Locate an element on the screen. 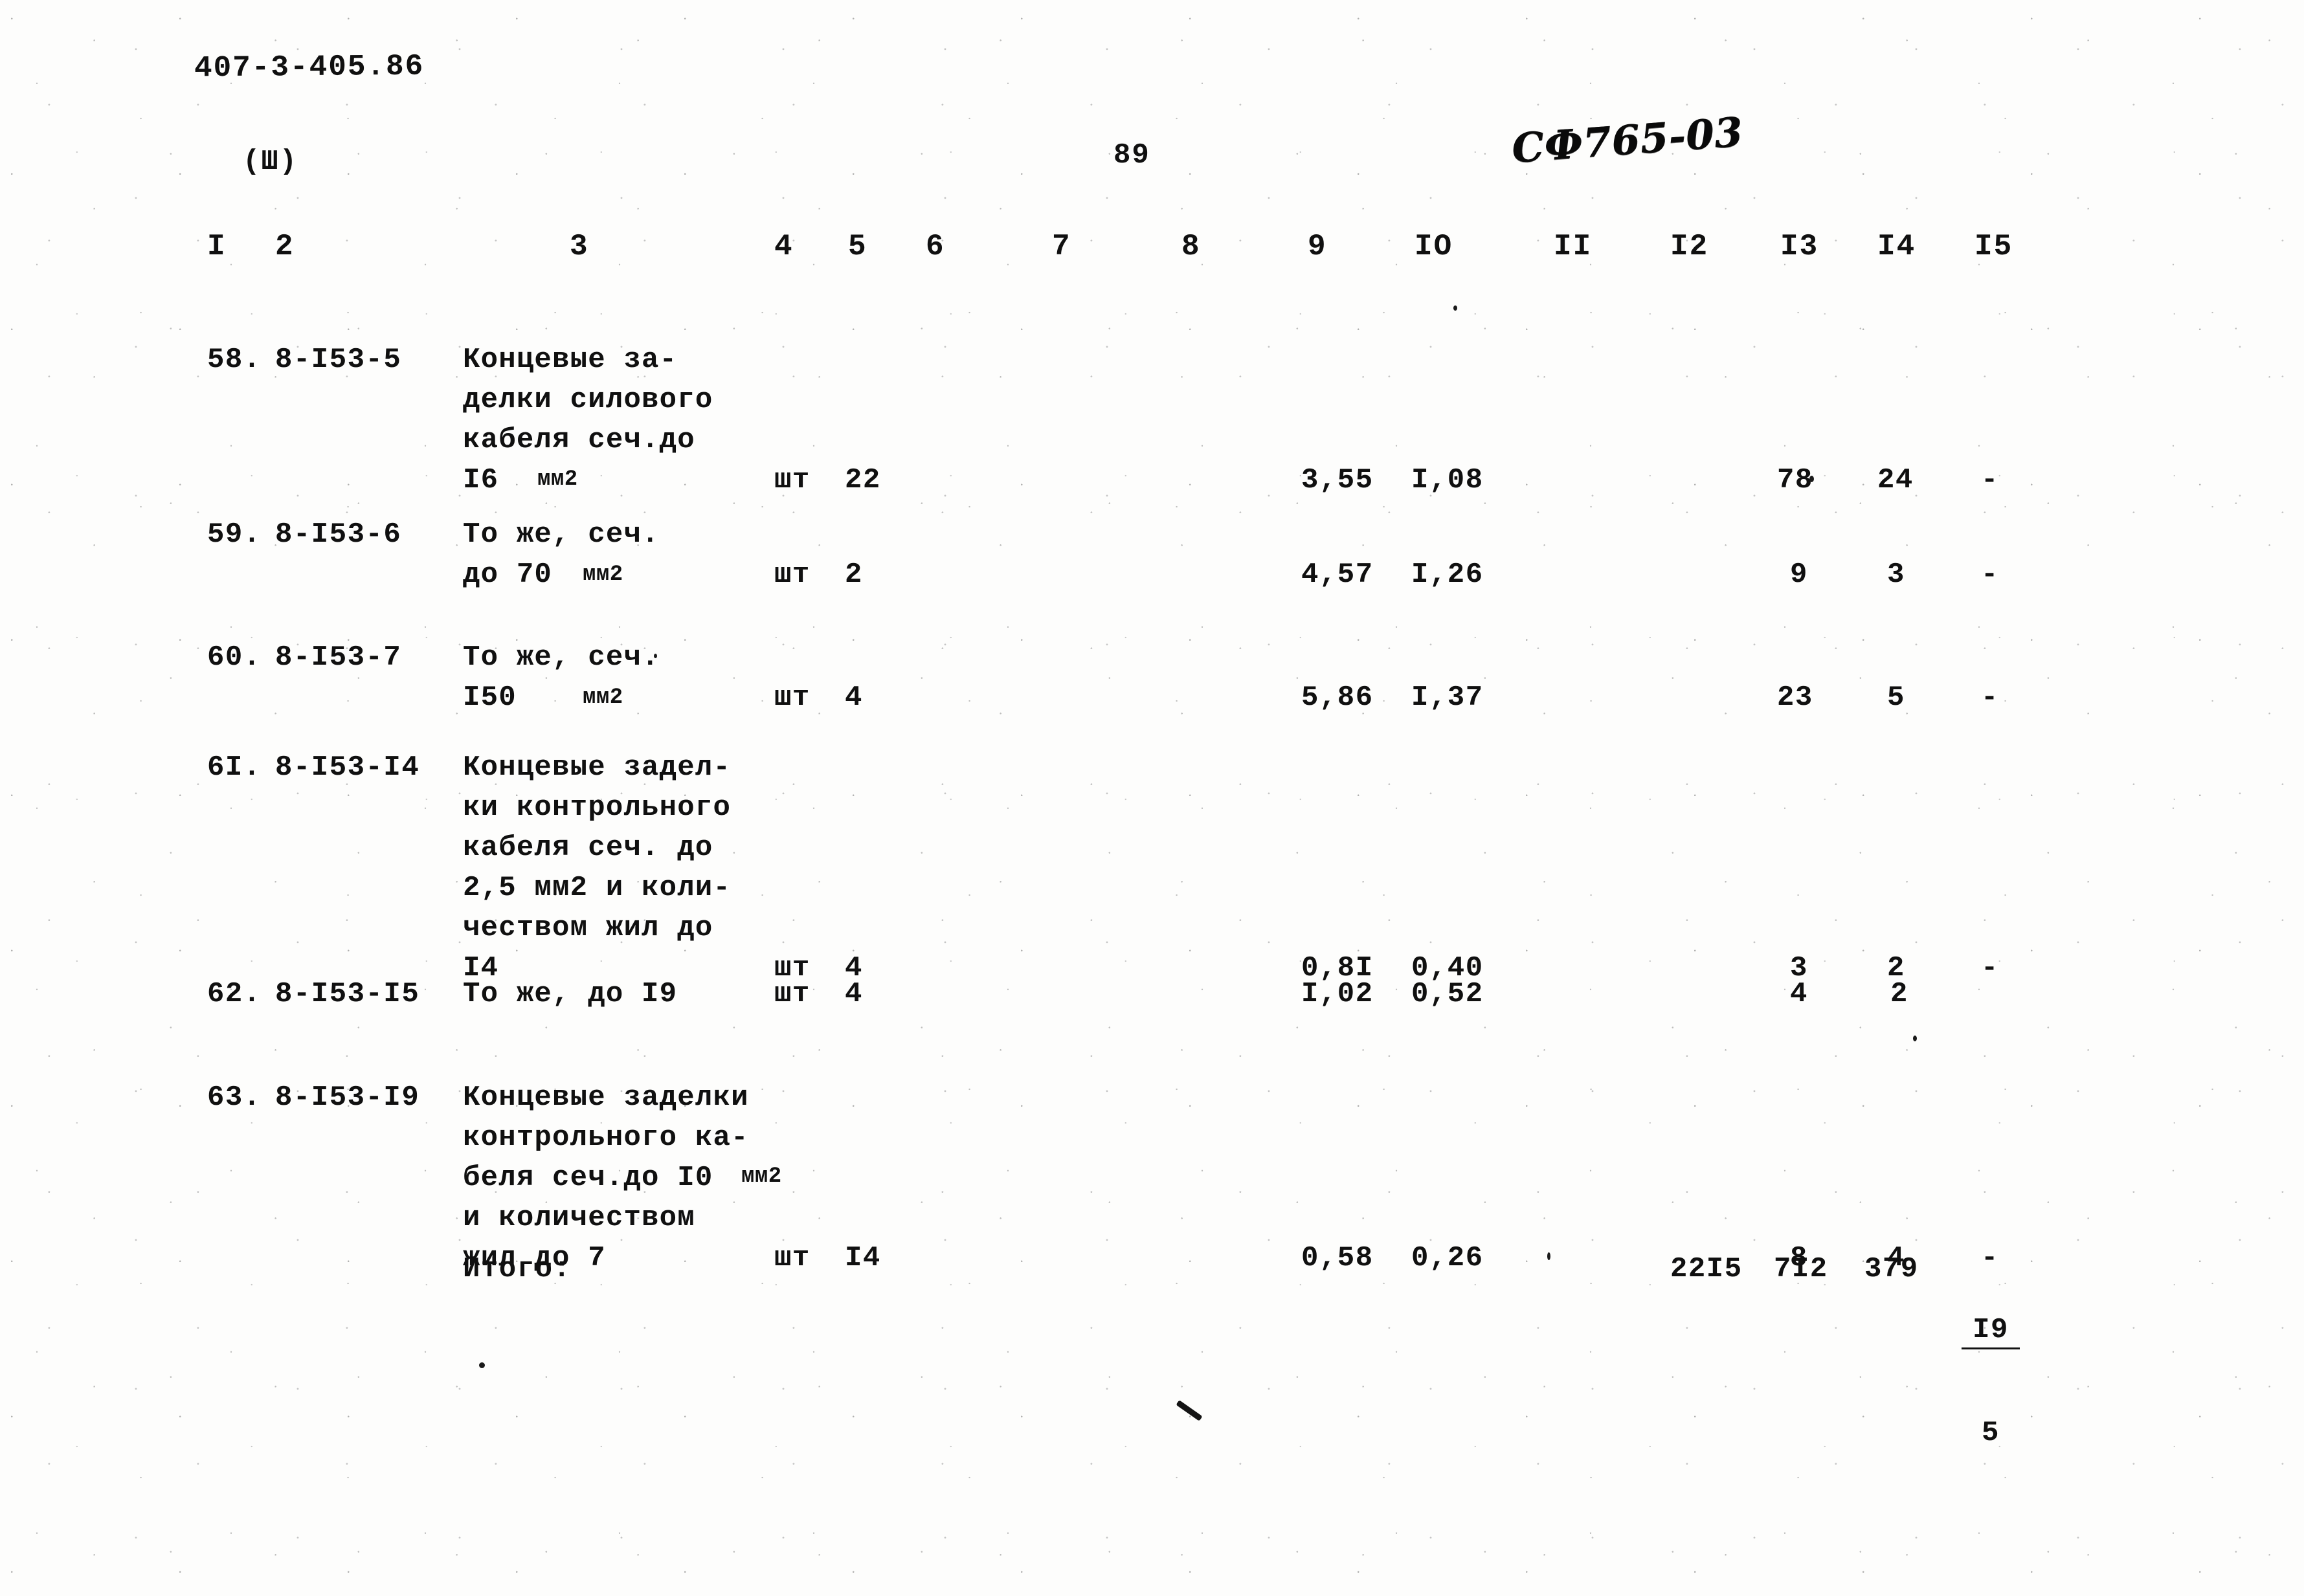  column-header-12: I2 is located at coordinates (1689, 246).